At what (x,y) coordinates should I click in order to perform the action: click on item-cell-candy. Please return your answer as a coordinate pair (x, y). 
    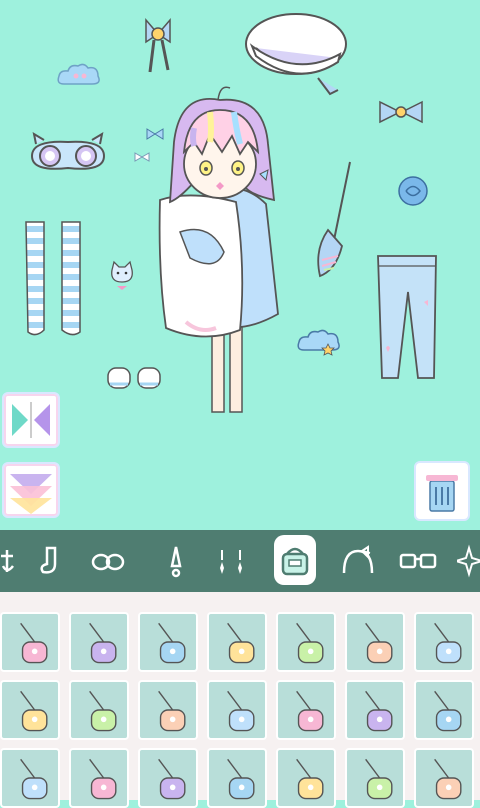
    Looking at the image, I should click on (99, 710).